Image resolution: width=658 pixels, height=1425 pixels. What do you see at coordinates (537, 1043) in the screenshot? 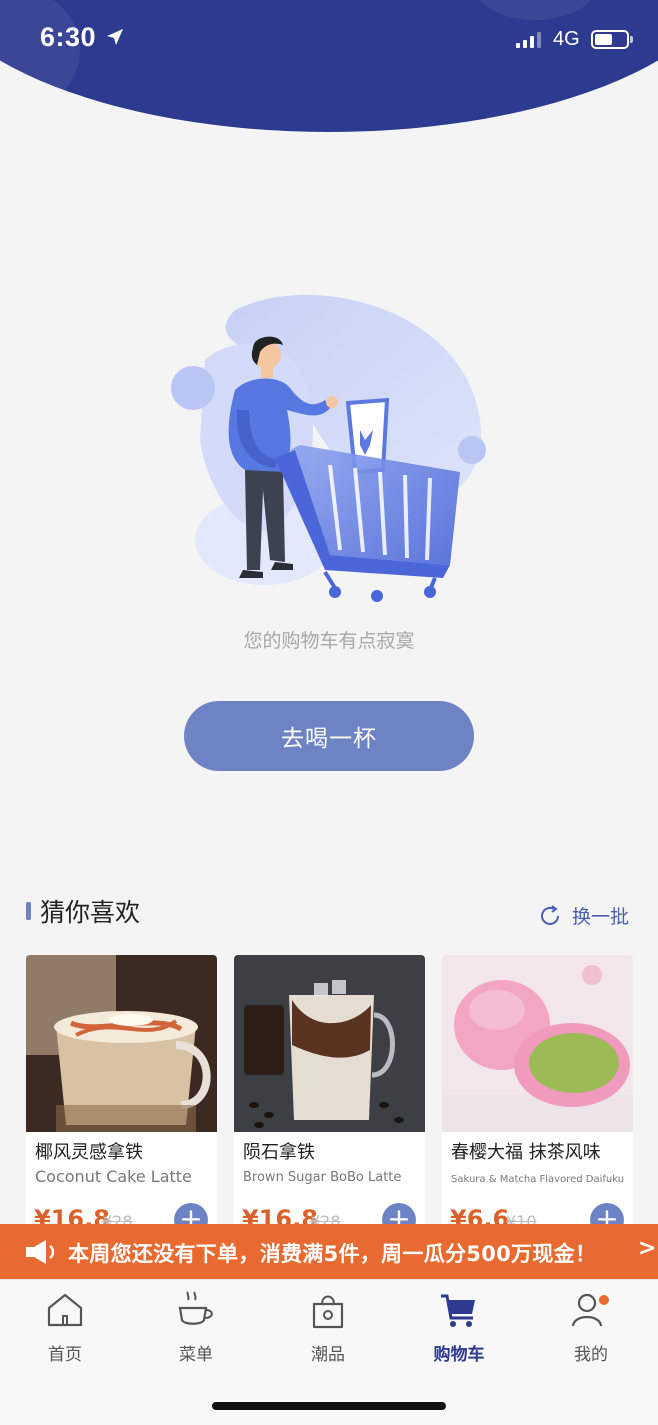
I see `product-image-sakura-daifuku` at bounding box center [537, 1043].